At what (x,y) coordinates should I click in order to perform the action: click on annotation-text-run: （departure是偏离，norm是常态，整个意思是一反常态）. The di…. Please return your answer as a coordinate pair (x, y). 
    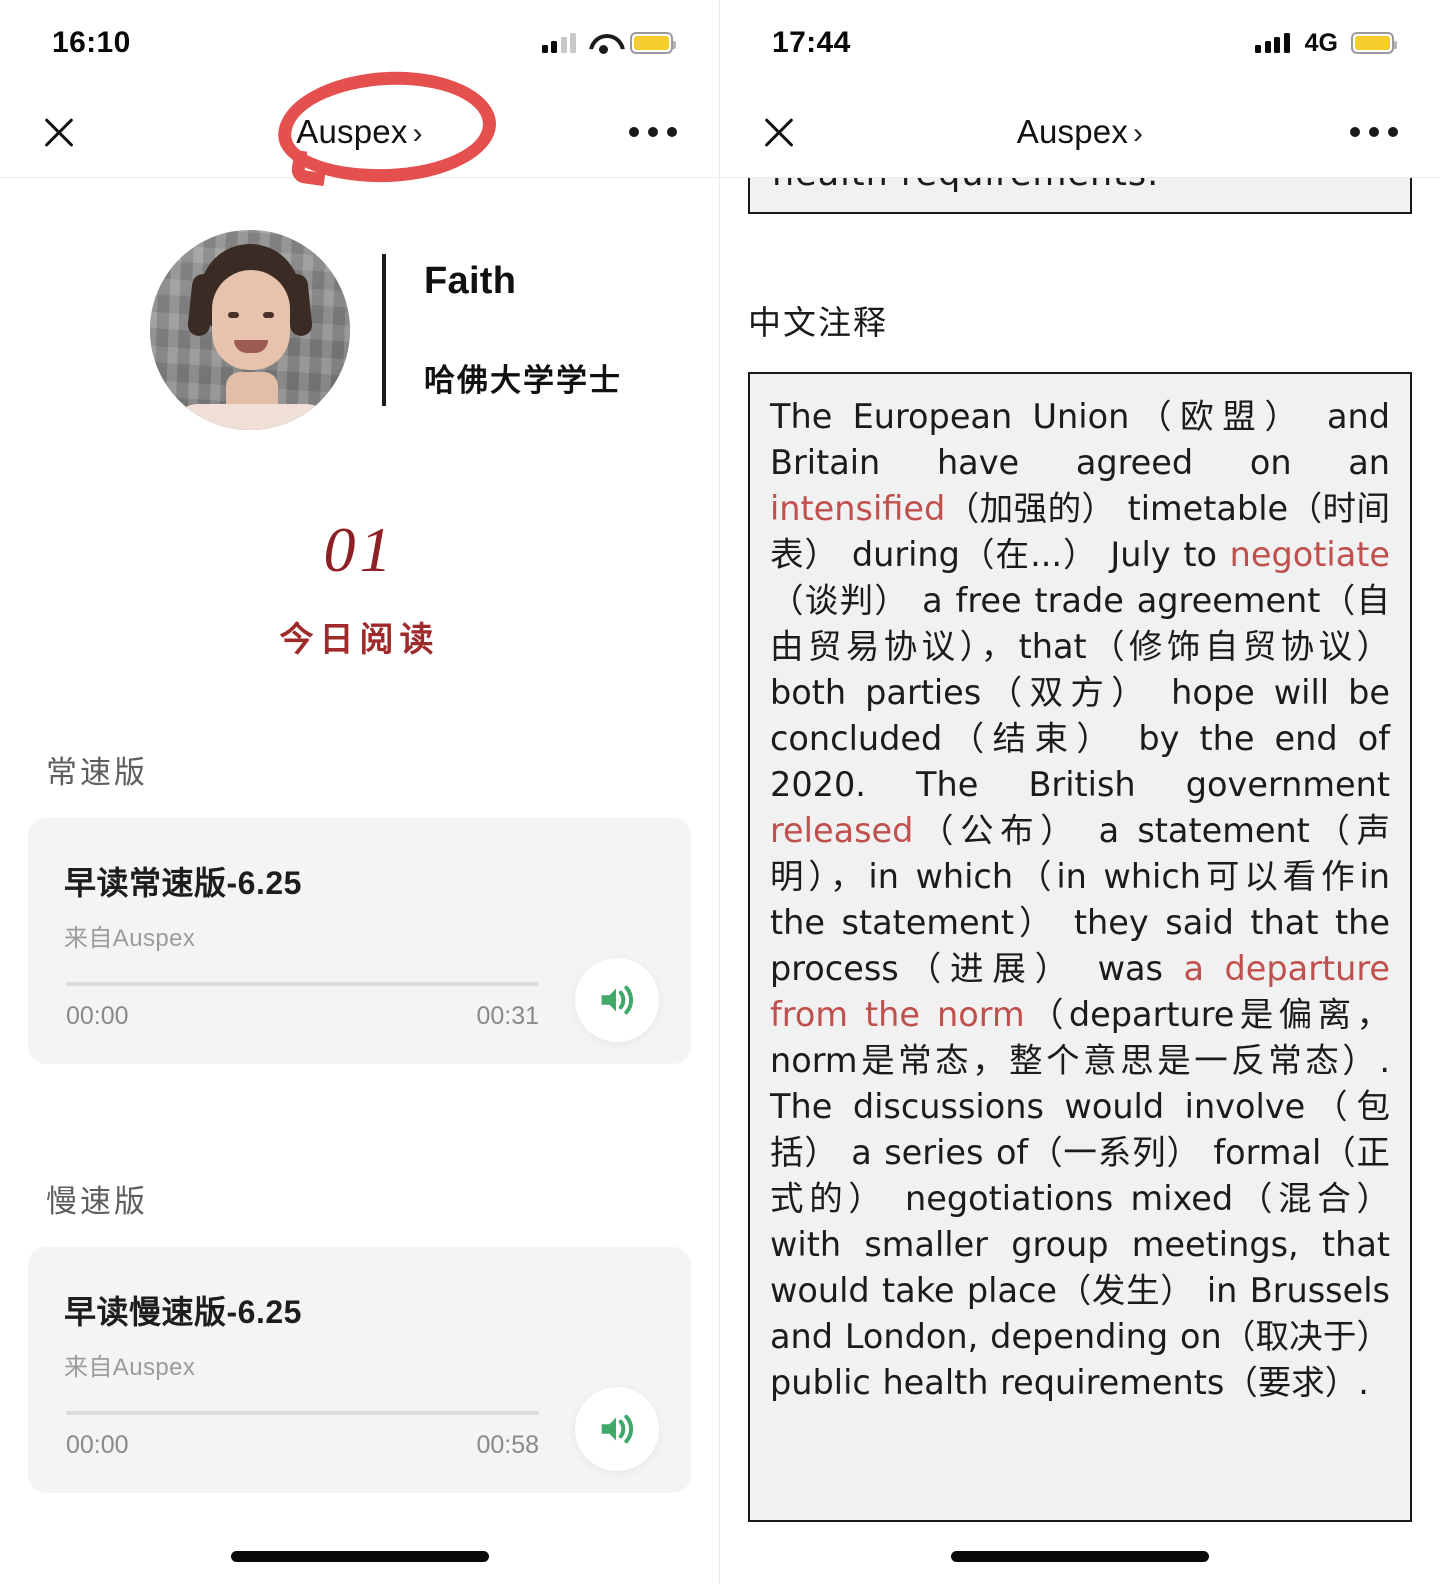
    Looking at the image, I should click on (1080, 1198).